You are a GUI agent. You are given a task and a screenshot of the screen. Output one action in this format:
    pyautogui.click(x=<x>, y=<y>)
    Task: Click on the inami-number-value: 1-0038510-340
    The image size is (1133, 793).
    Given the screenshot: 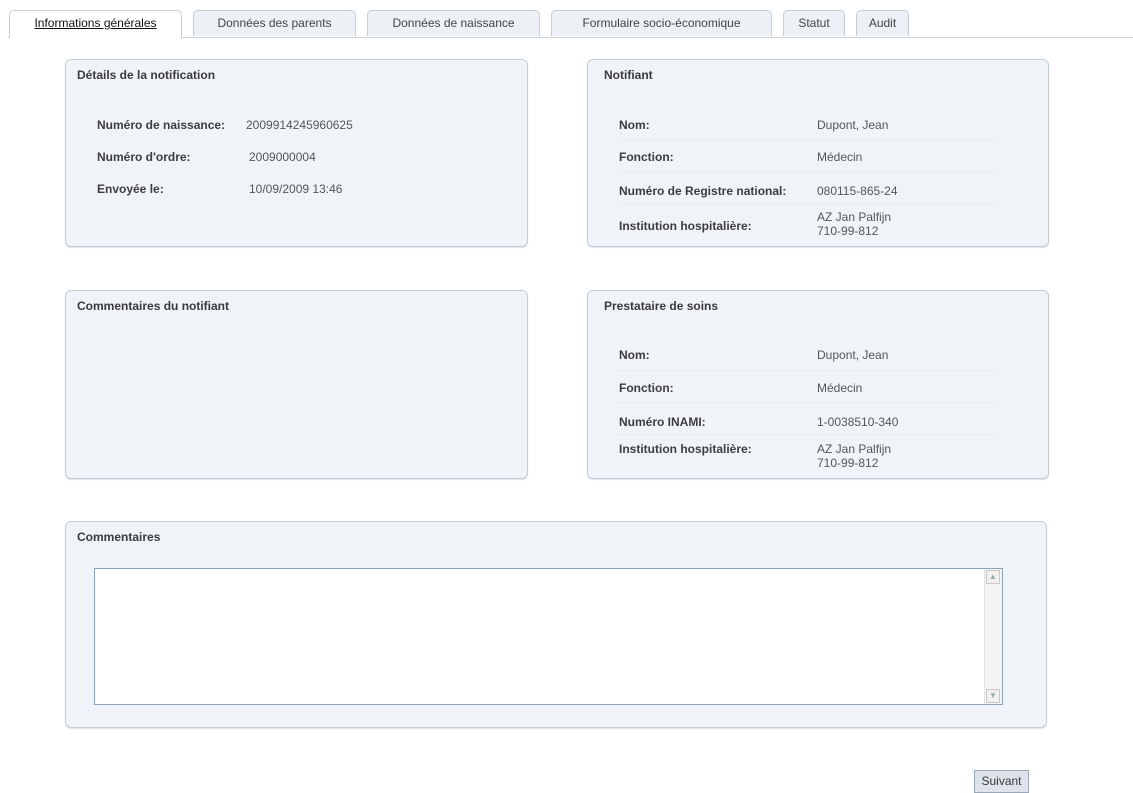 What is the action you would take?
    pyautogui.click(x=858, y=422)
    